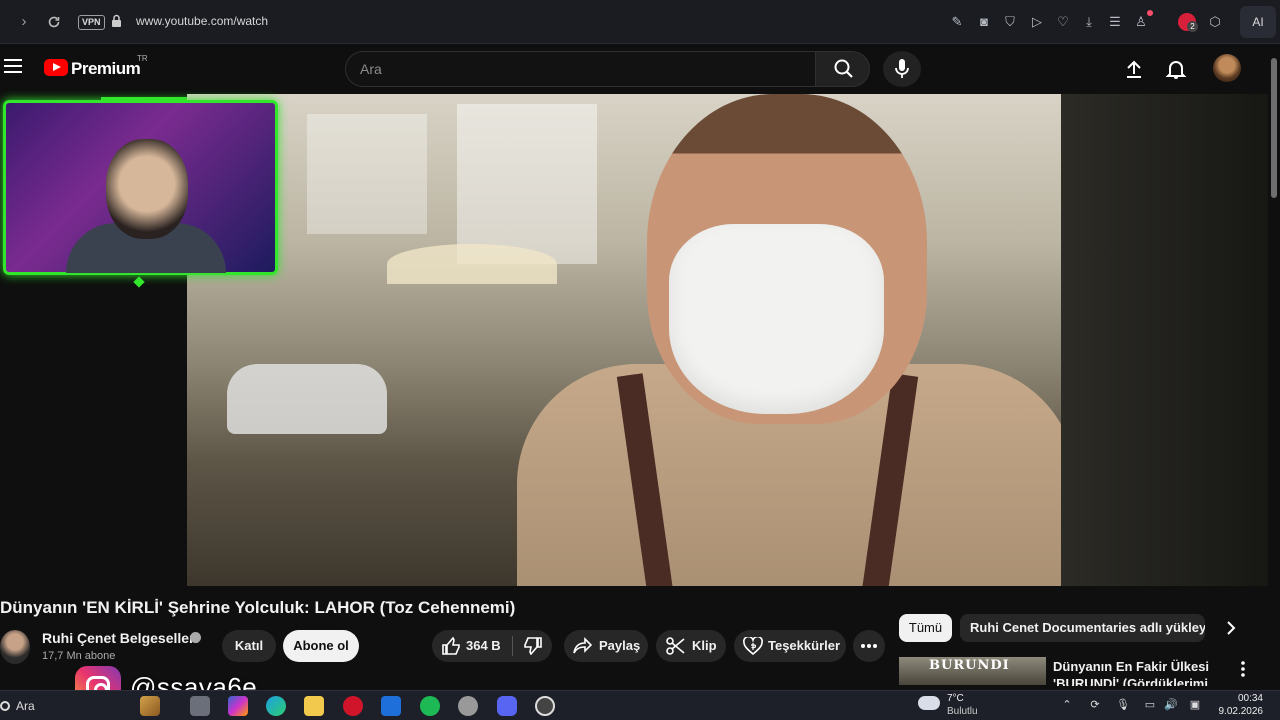 Image resolution: width=1280 pixels, height=720 pixels. I want to click on share-label: Paylaş, so click(620, 645).